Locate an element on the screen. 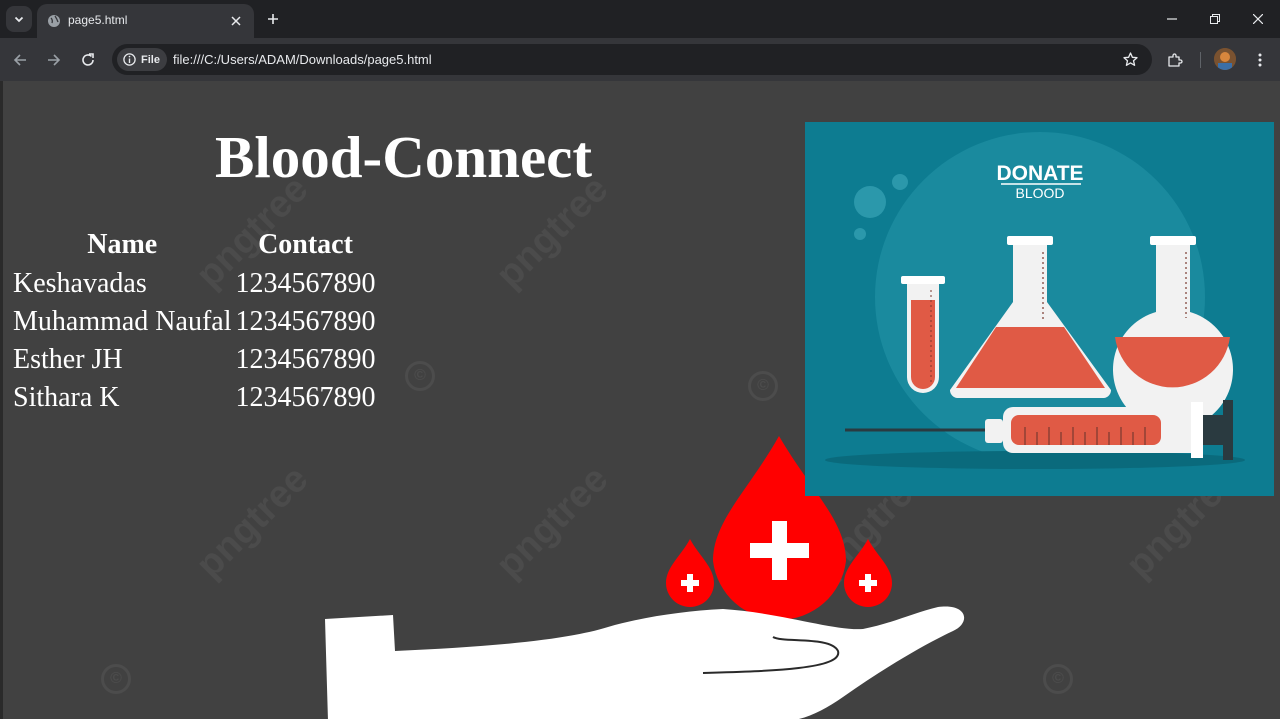 Image resolution: width=1280 pixels, height=719 pixels. column-header-name: Name is located at coordinates (122, 244).